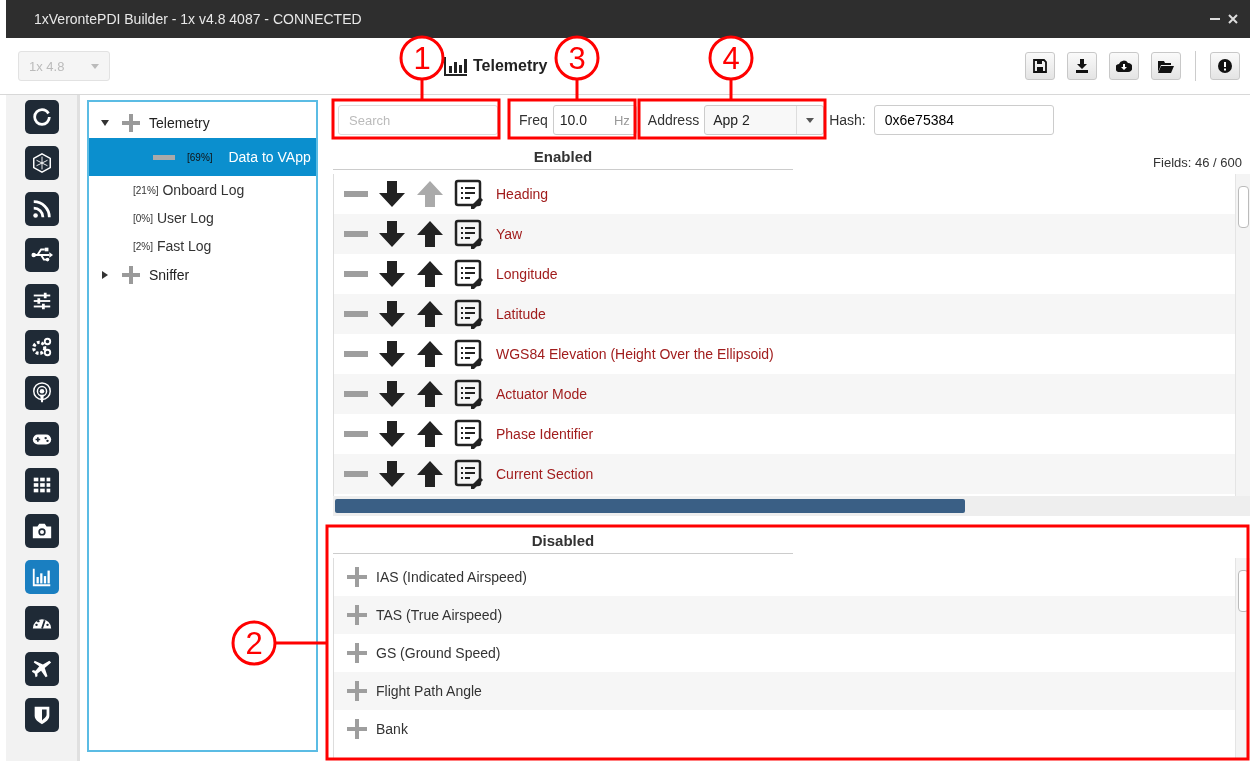 This screenshot has height=761, width=1250. What do you see at coordinates (41, 301) in the screenshot?
I see `sliders-icon` at bounding box center [41, 301].